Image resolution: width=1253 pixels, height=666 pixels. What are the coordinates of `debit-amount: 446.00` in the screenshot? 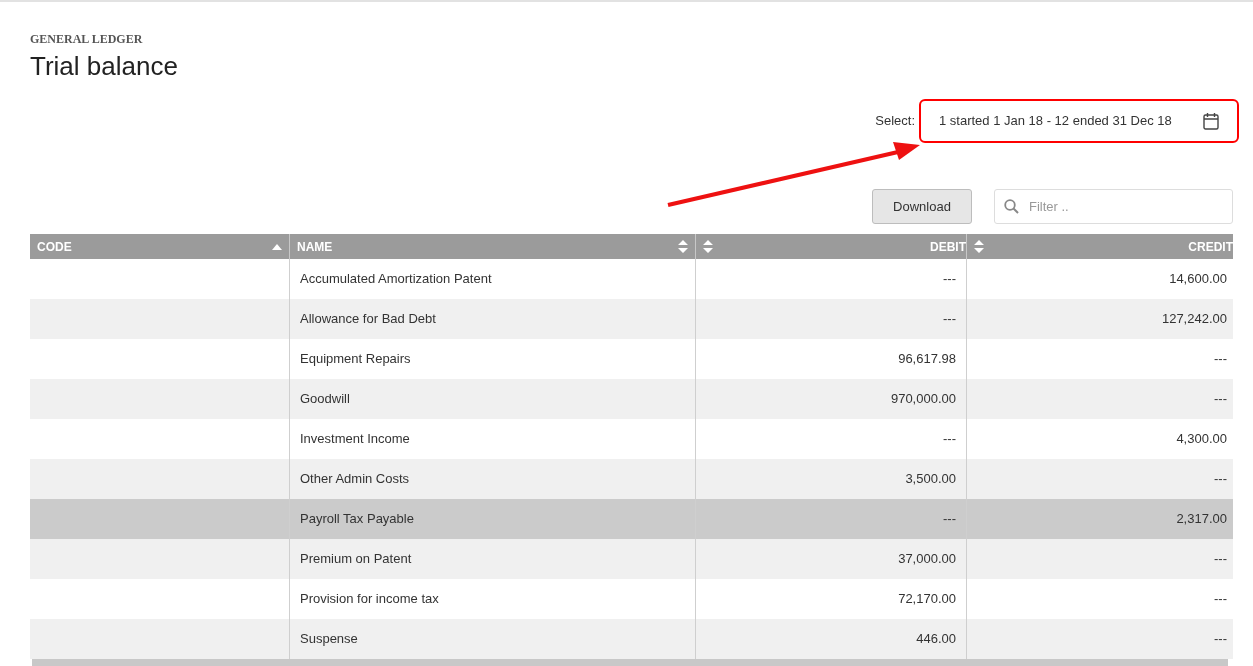 It's located at (936, 639).